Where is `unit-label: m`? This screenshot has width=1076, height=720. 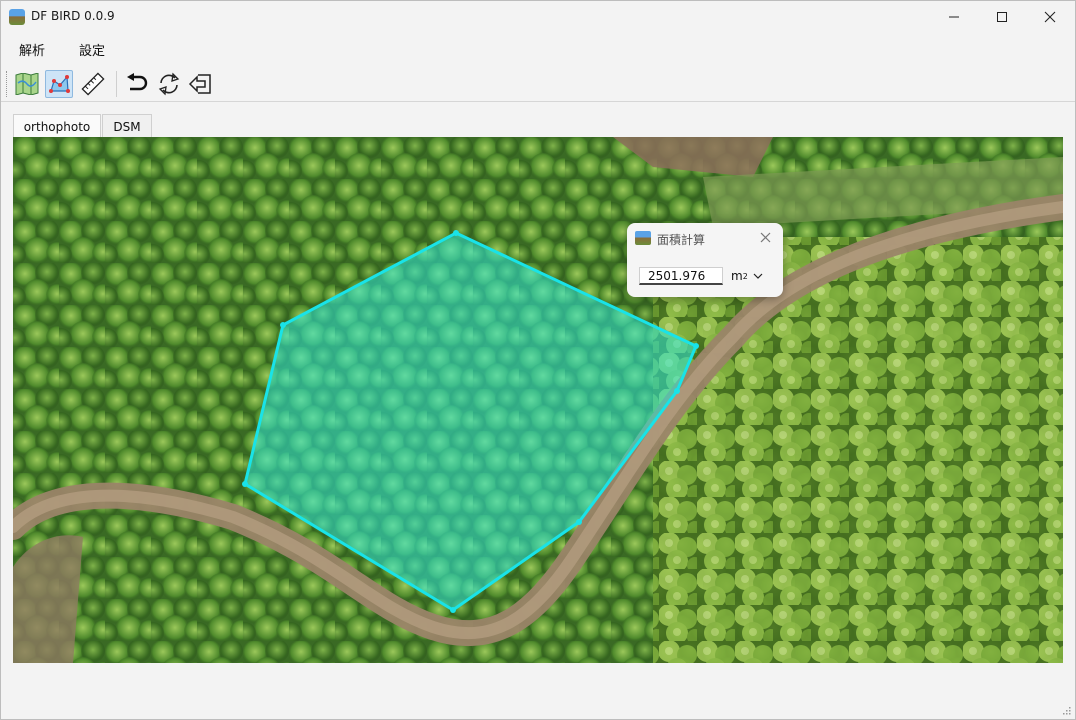
unit-label: m is located at coordinates (737, 276).